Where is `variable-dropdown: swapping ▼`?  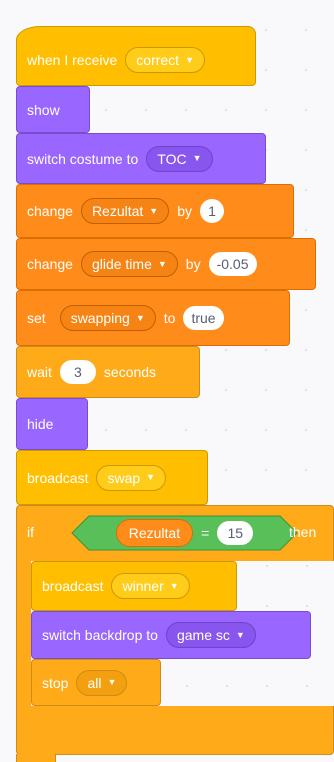
variable-dropdown: swapping ▼ is located at coordinates (107, 318).